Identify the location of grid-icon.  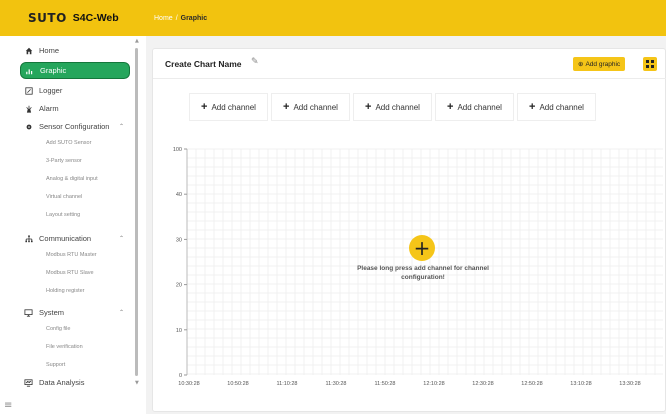
(650, 64).